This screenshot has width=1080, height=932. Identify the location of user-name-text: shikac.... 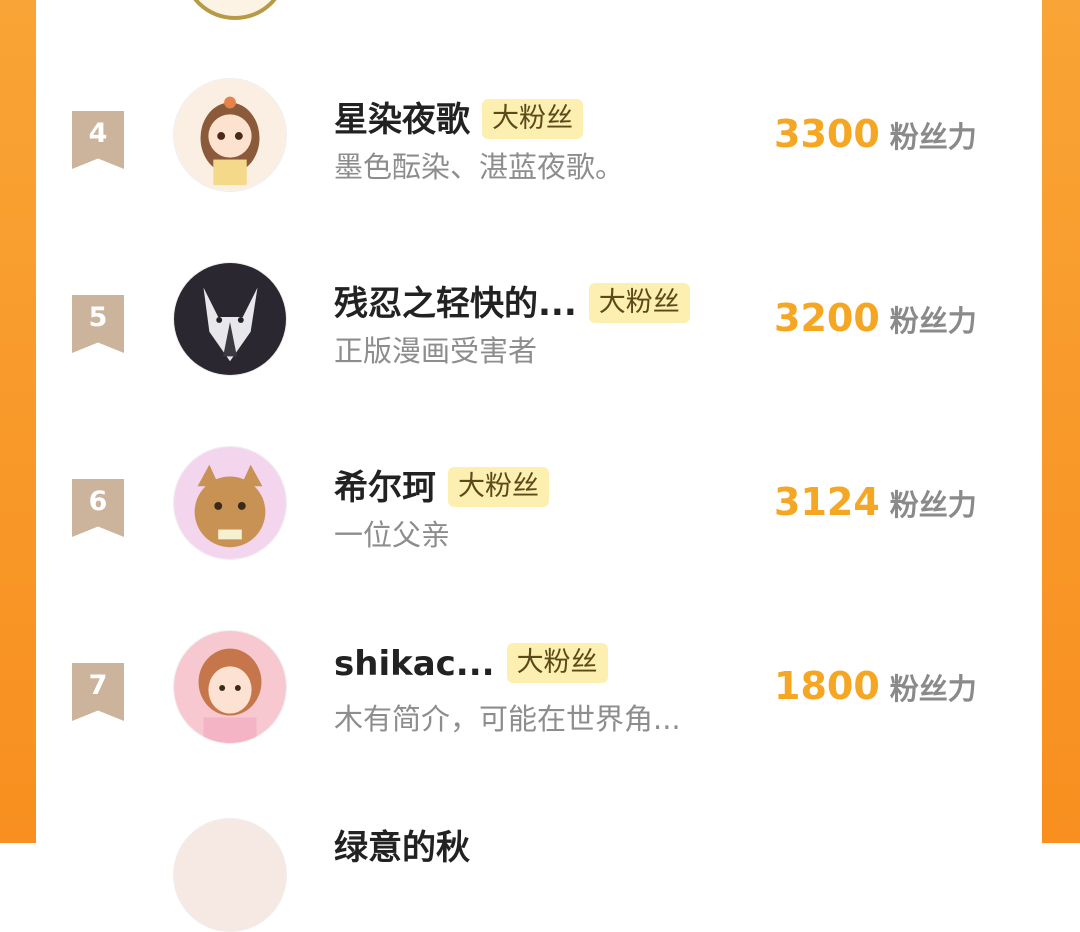
(414, 664).